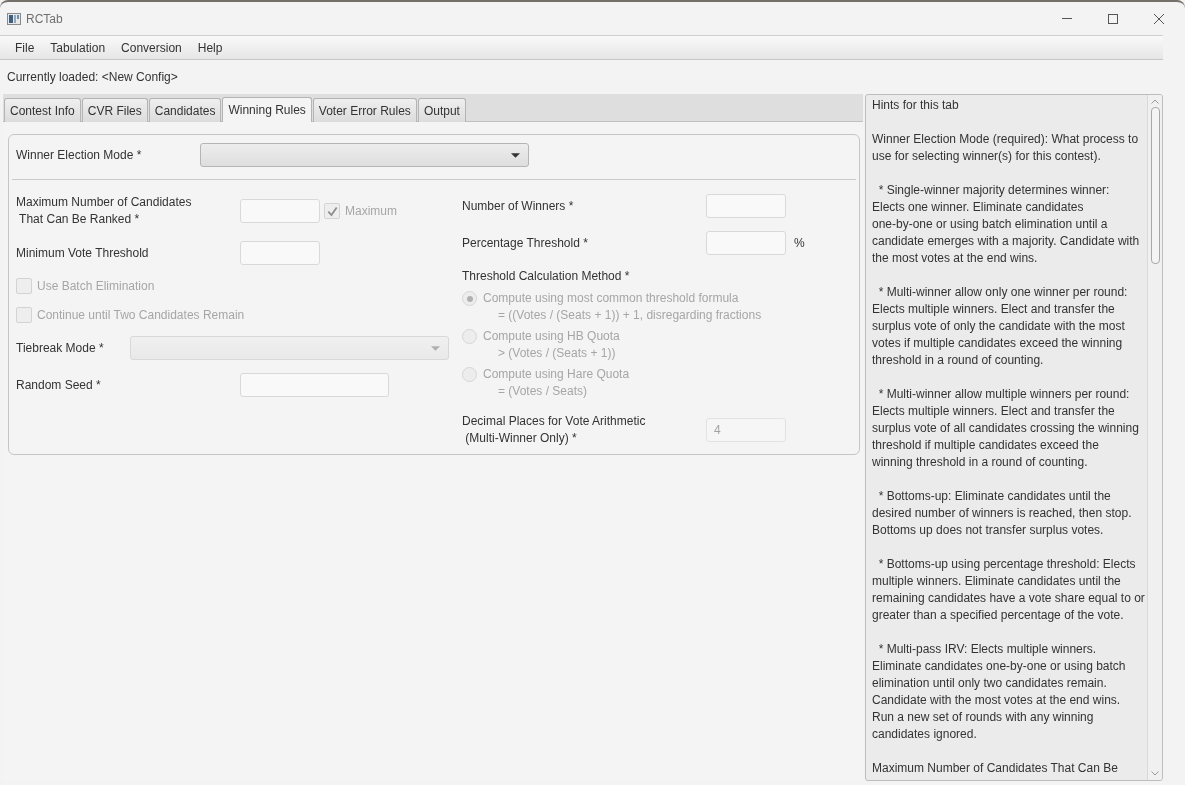 The width and height of the screenshot is (1185, 785). What do you see at coordinates (83, 253) in the screenshot?
I see `field-label: Minimum Vote Threshold` at bounding box center [83, 253].